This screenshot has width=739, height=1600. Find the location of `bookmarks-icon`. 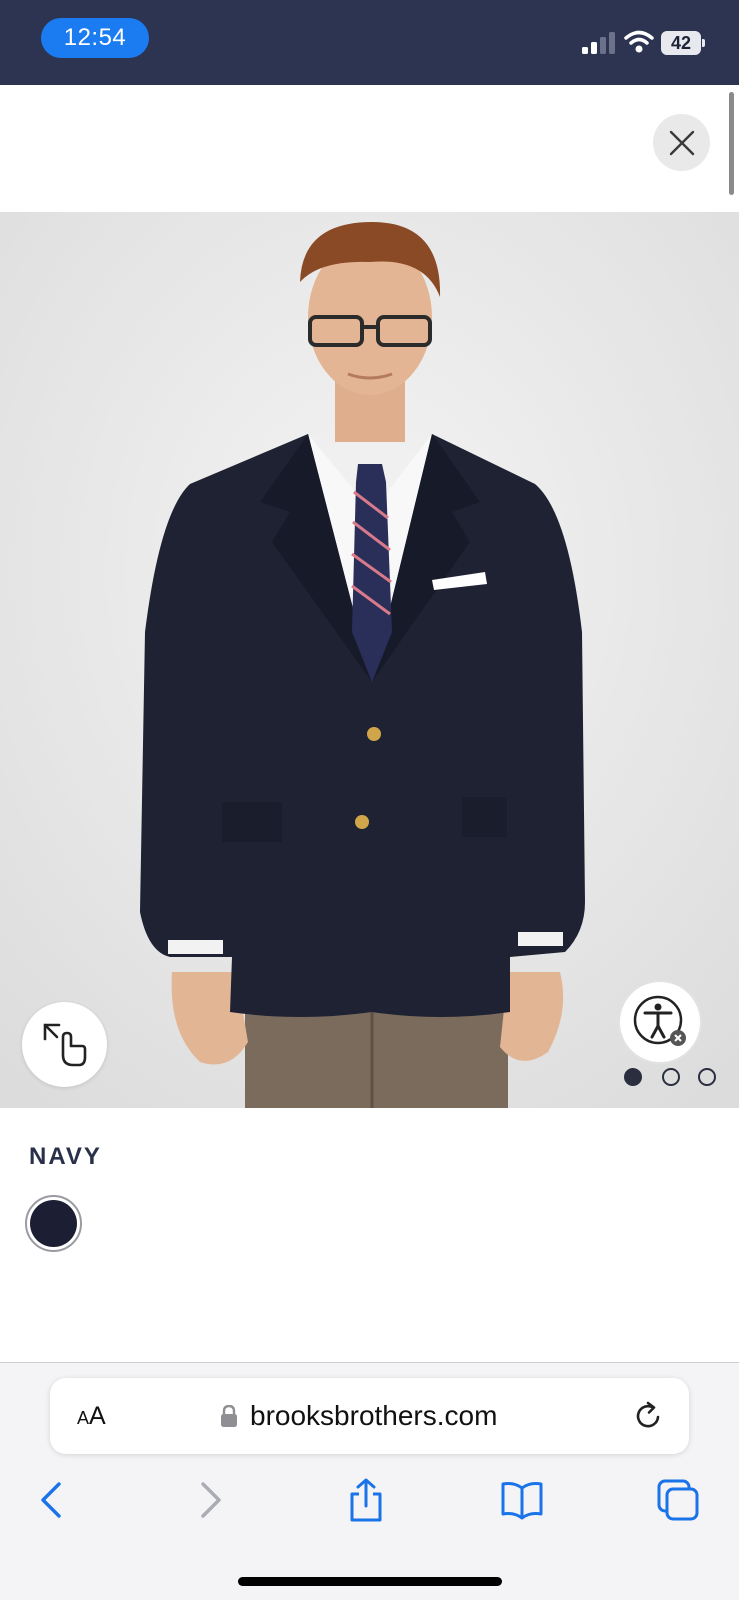

bookmarks-icon is located at coordinates (522, 1501).